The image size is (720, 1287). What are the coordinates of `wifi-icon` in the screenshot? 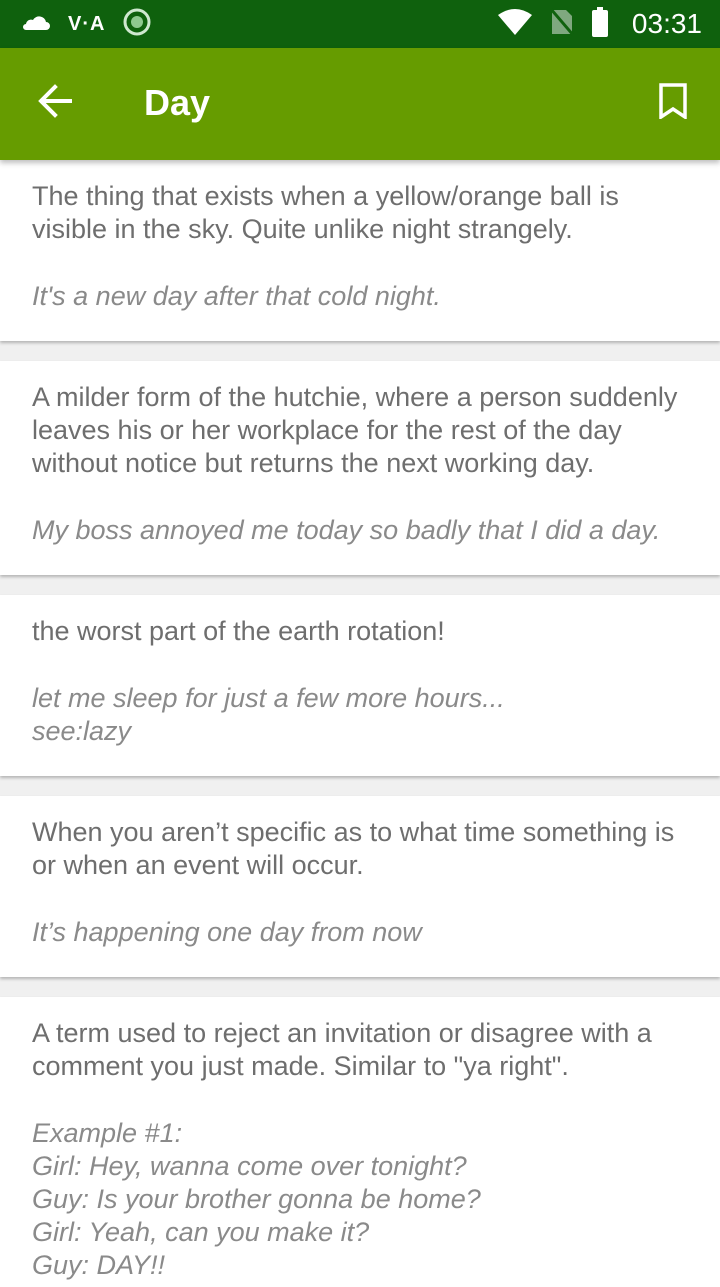 It's located at (514, 24).